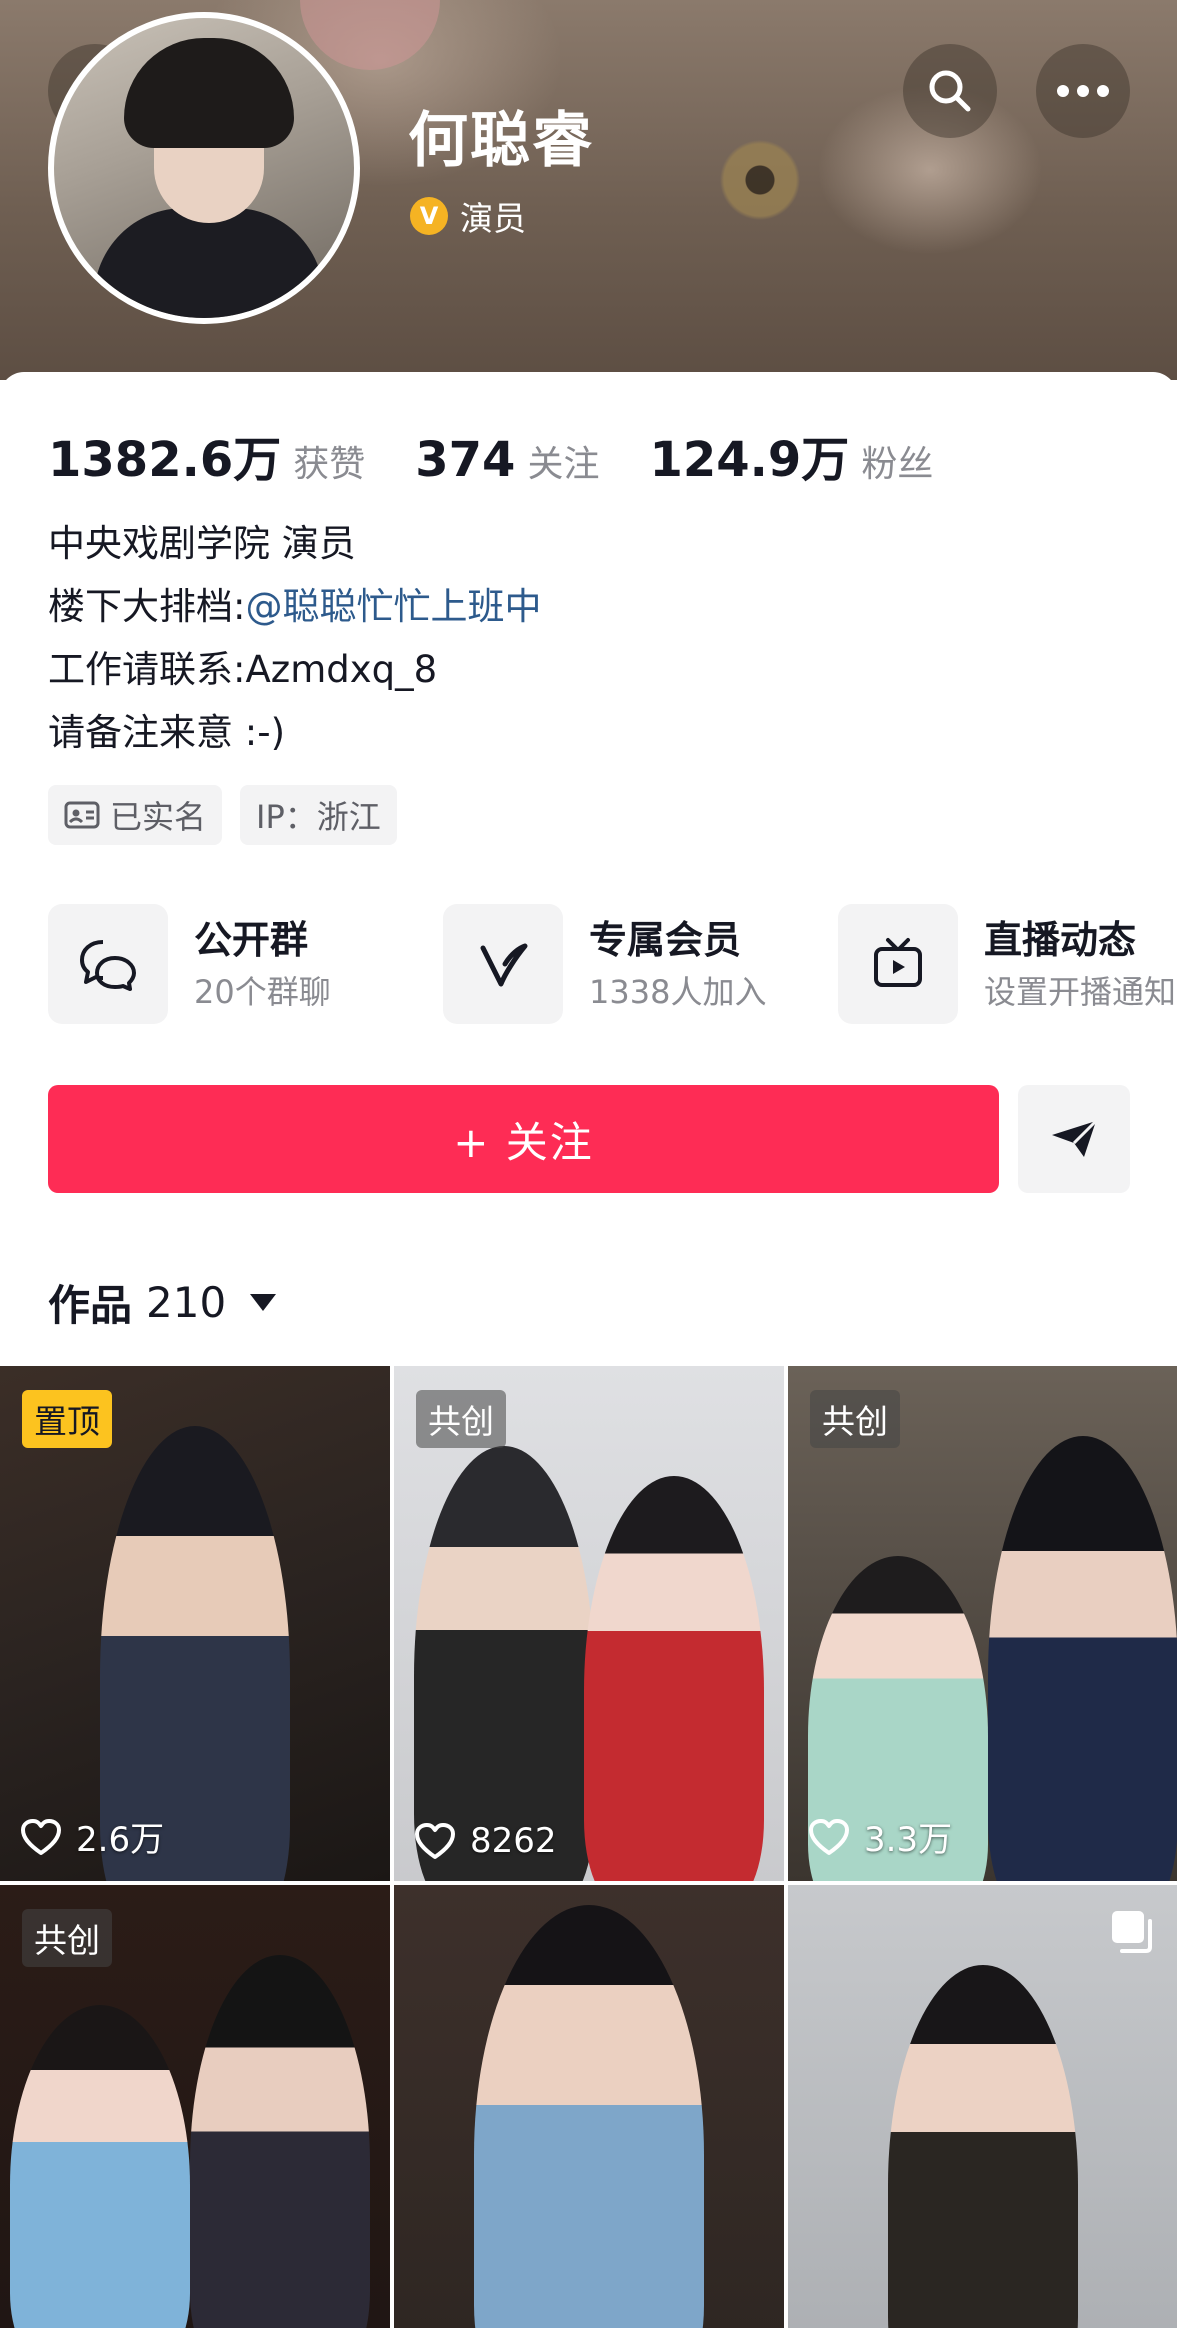 Image resolution: width=1177 pixels, height=2328 pixels. What do you see at coordinates (1080, 992) in the screenshot?
I see `feature-subtitle: 设置开播通知` at bounding box center [1080, 992].